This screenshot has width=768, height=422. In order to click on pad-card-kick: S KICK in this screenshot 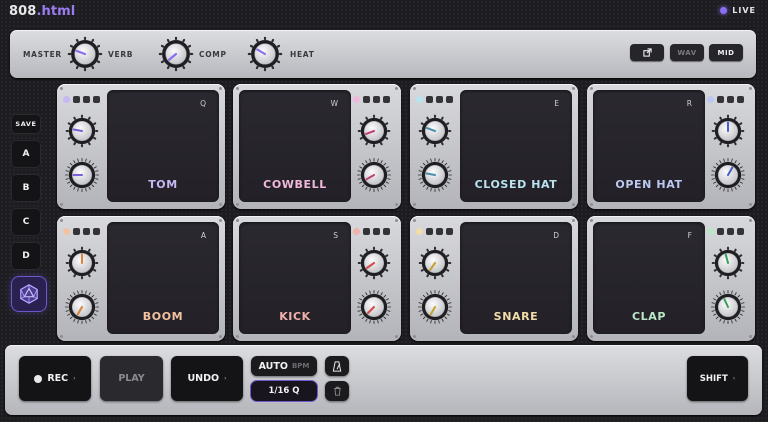, I will do `click(317, 278)`.